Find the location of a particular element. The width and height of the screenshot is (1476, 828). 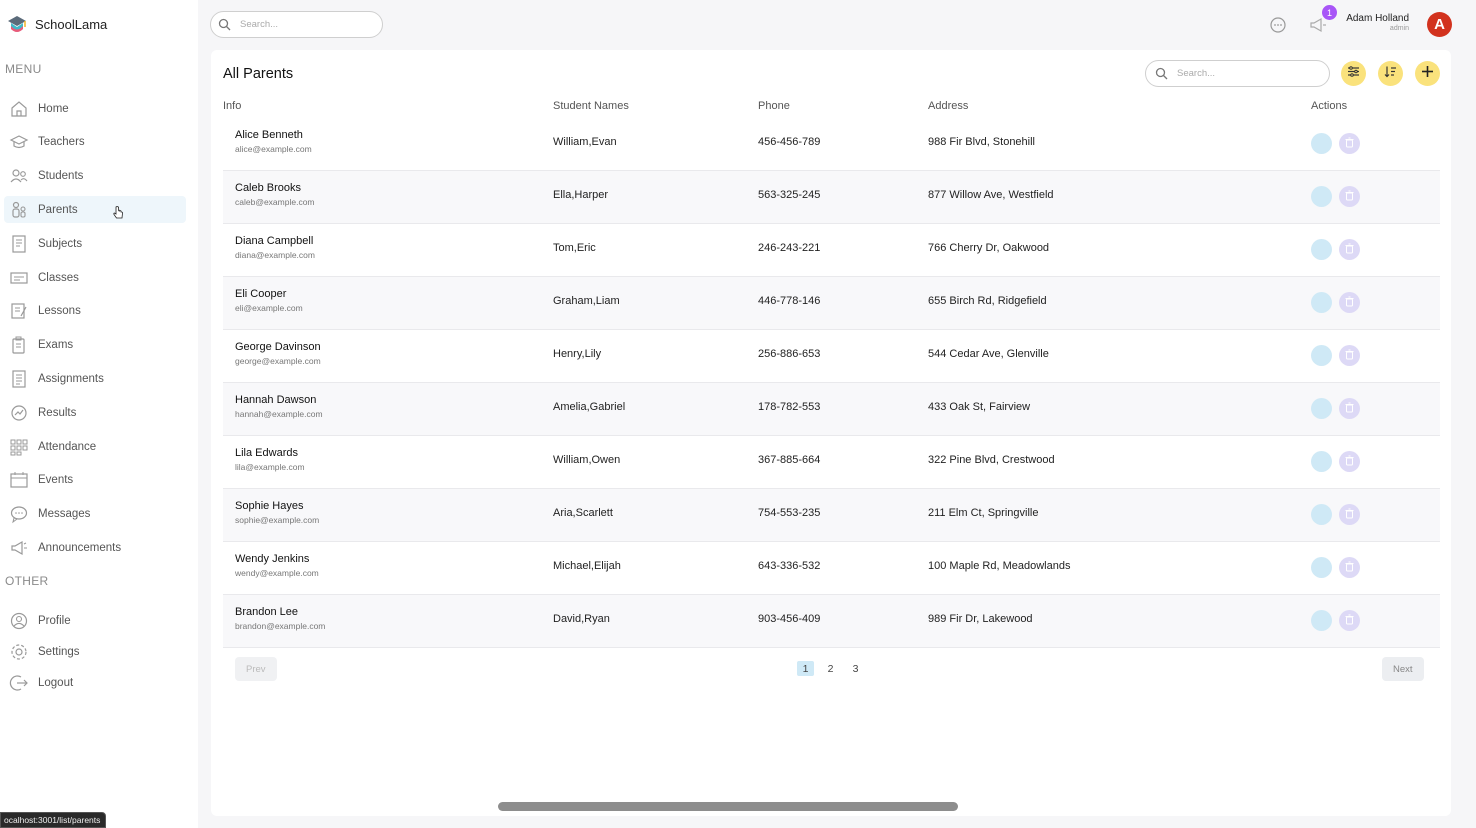

avatar: A is located at coordinates (1439, 24).